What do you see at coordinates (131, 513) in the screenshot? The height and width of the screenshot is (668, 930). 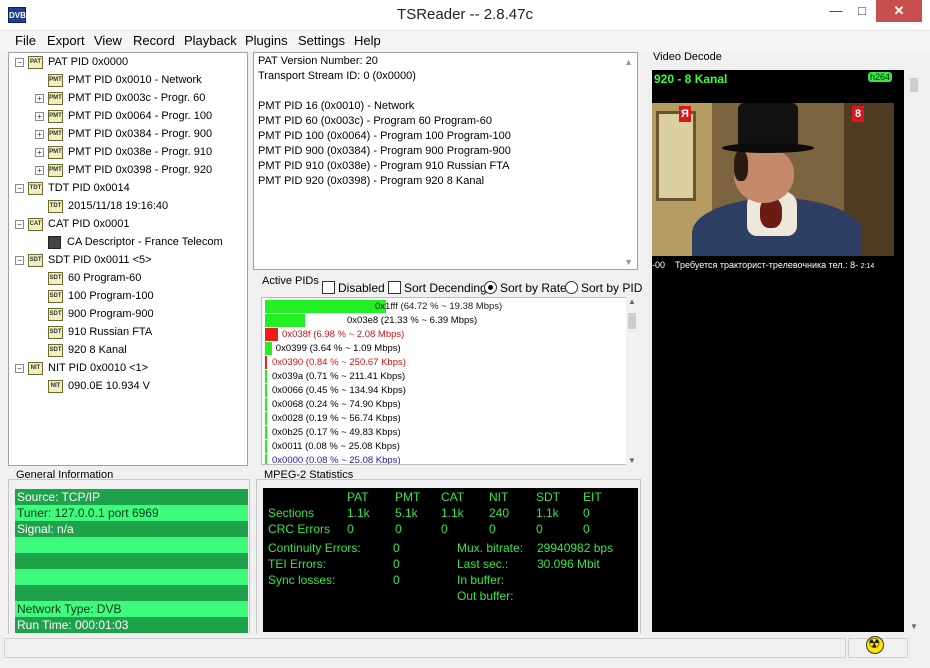 I see `general-info-row: Tuner: 127.0.0.1 port 6969` at bounding box center [131, 513].